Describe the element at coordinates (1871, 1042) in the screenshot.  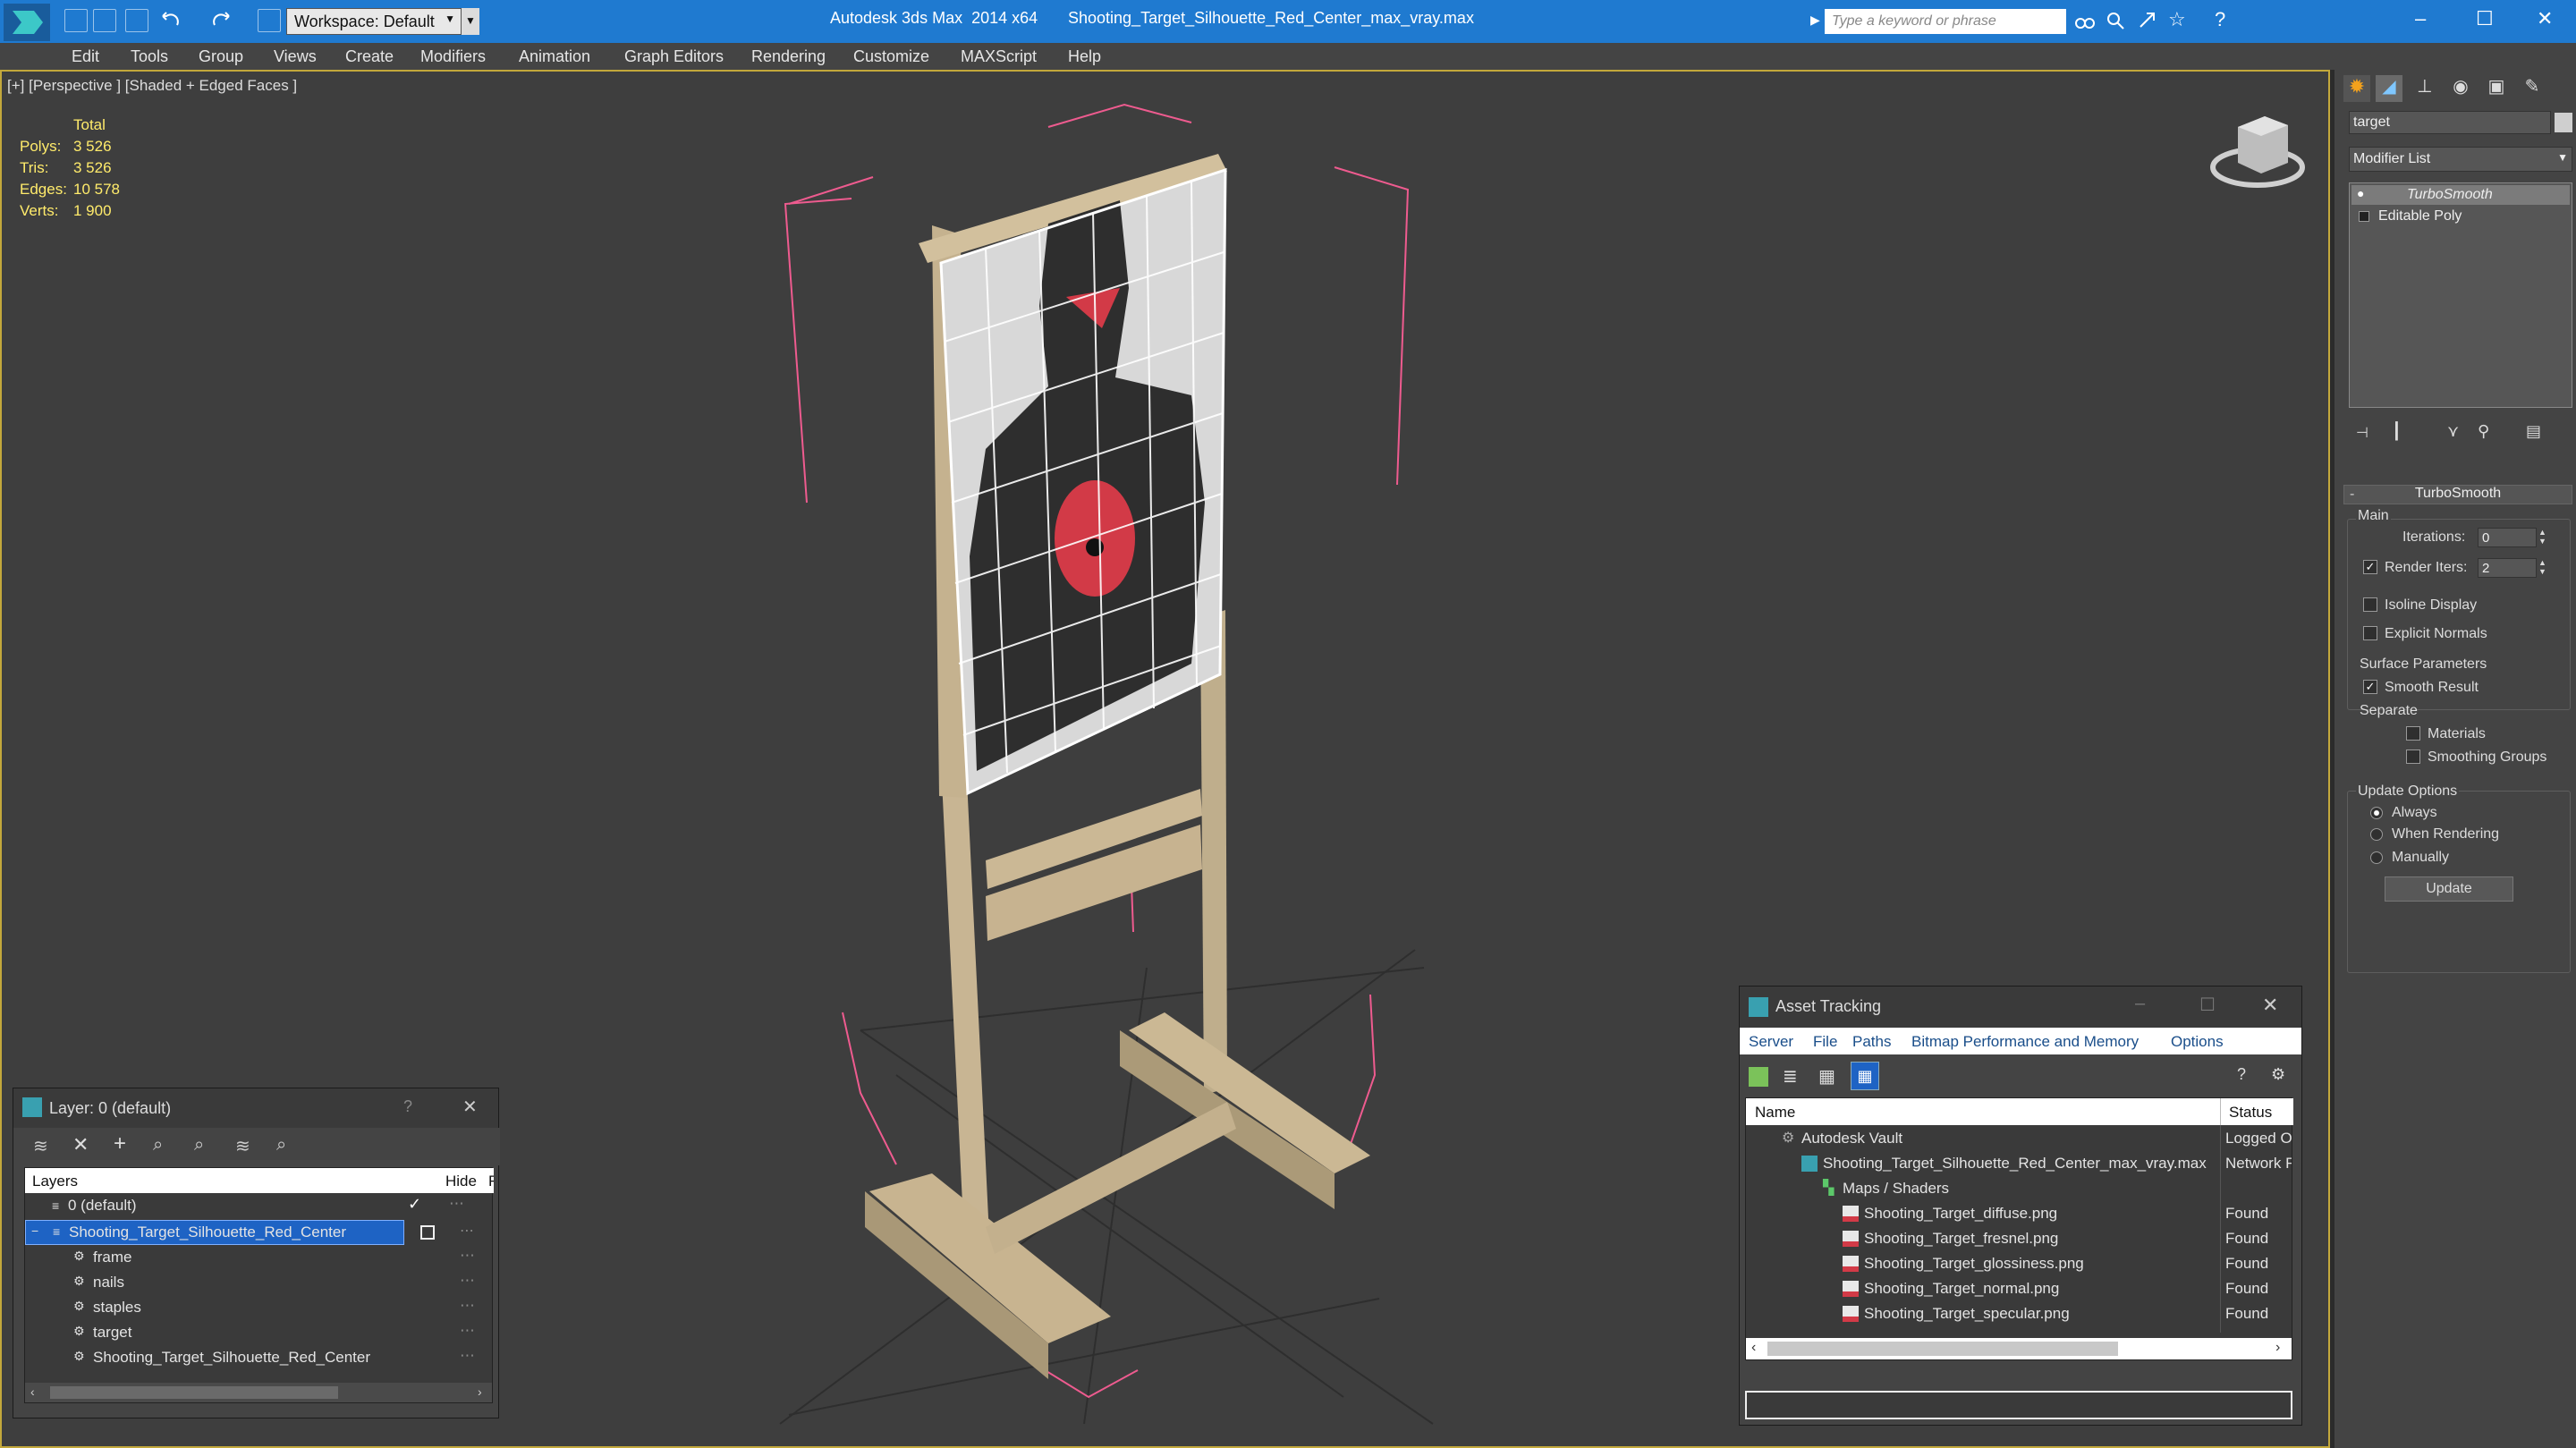
I see `asset-menu-paths: Paths` at that location.